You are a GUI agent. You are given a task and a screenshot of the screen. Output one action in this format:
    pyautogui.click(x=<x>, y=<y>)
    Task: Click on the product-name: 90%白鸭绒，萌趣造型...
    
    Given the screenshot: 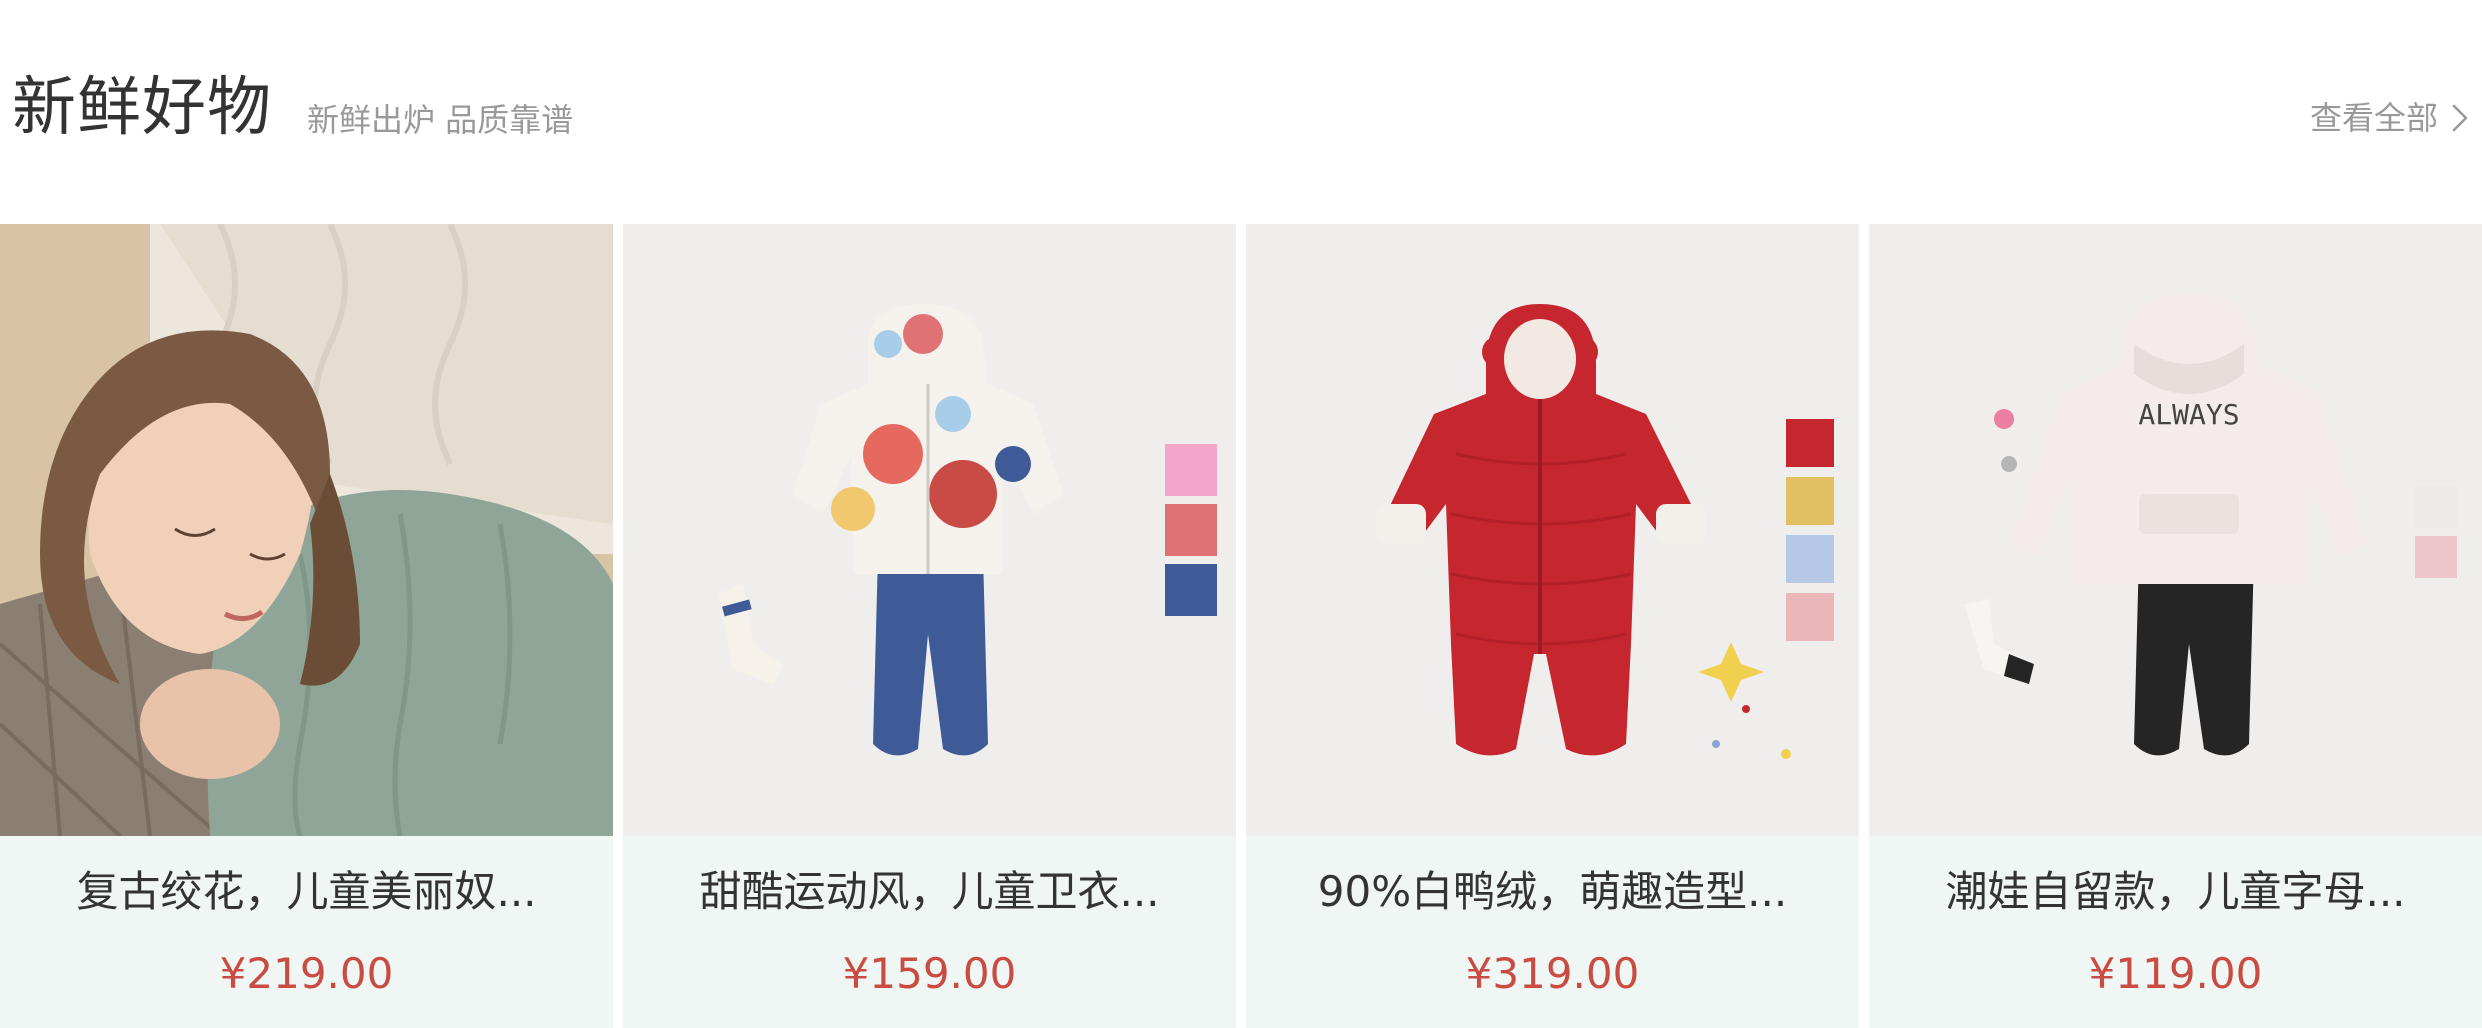 What is the action you would take?
    pyautogui.click(x=1552, y=891)
    